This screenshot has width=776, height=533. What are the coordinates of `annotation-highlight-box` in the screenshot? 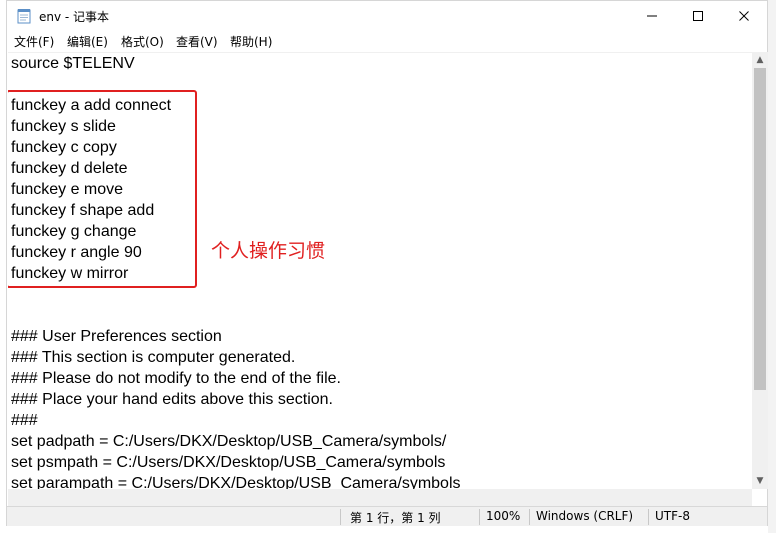 It's located at (102, 189).